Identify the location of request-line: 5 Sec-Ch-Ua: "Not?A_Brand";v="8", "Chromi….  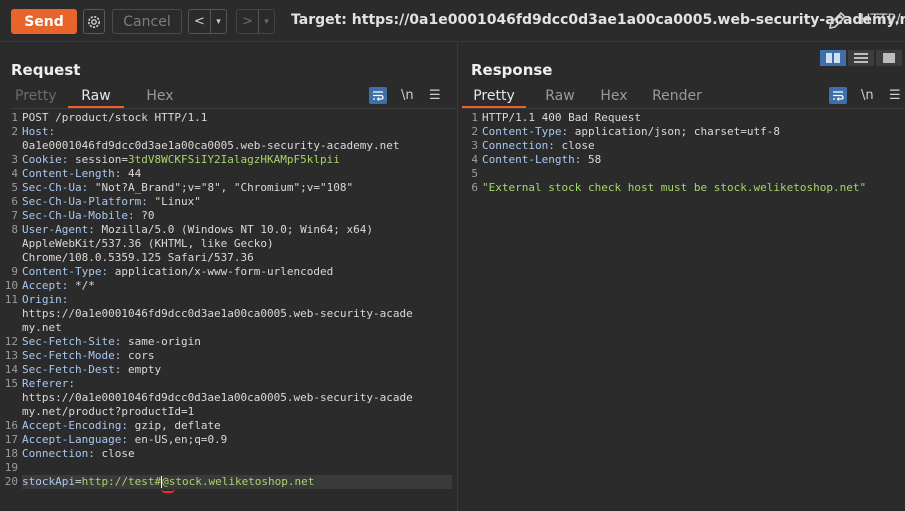
(226, 188).